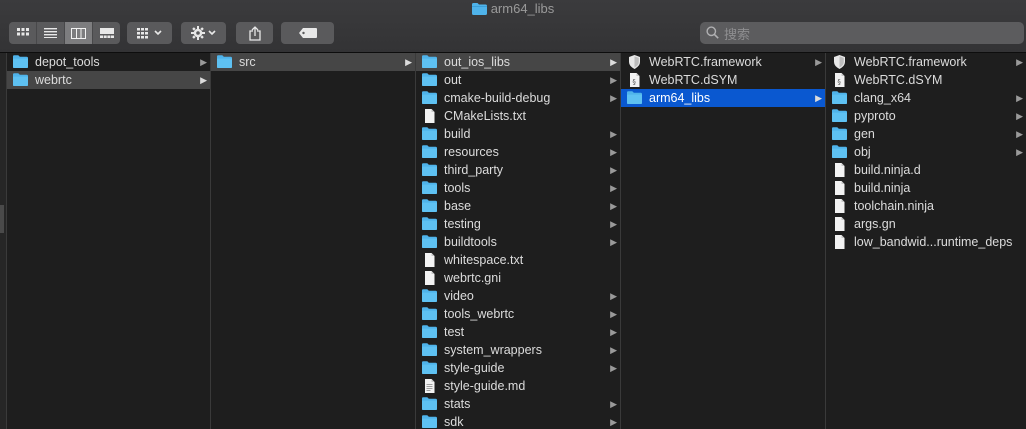  I want to click on list-item-low-bandwid-runtime-deps: low_bandwid...runtime_deps, so click(926, 242).